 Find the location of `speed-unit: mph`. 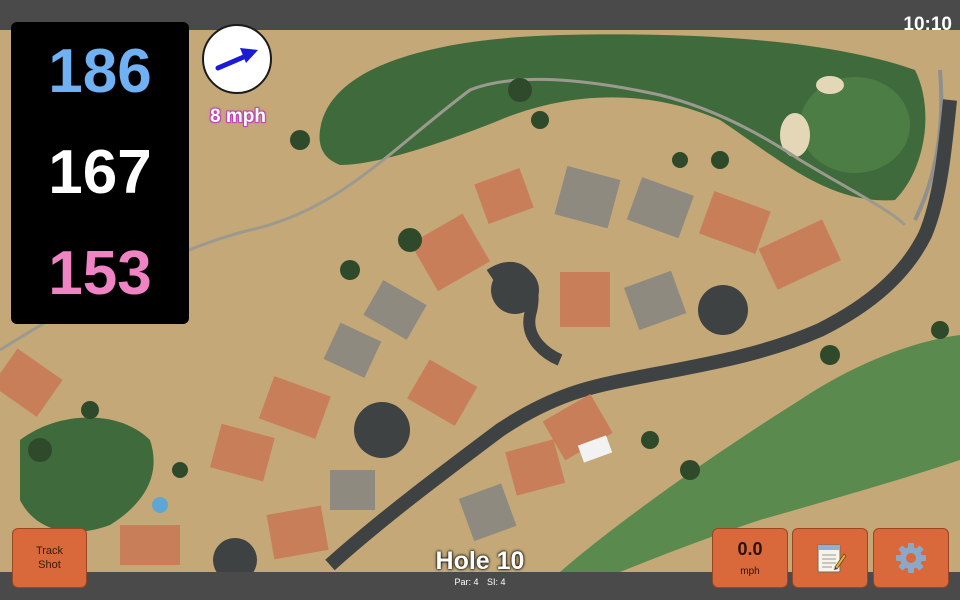

speed-unit: mph is located at coordinates (750, 571).